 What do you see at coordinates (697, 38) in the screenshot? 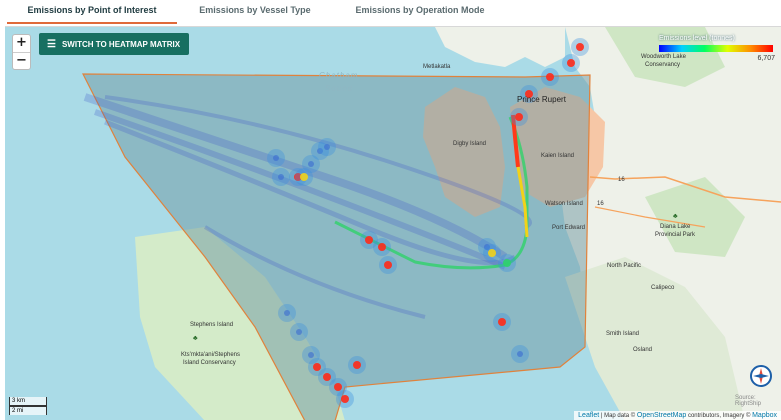
I see `legend-title: Emissions level (tonnes)` at bounding box center [697, 38].